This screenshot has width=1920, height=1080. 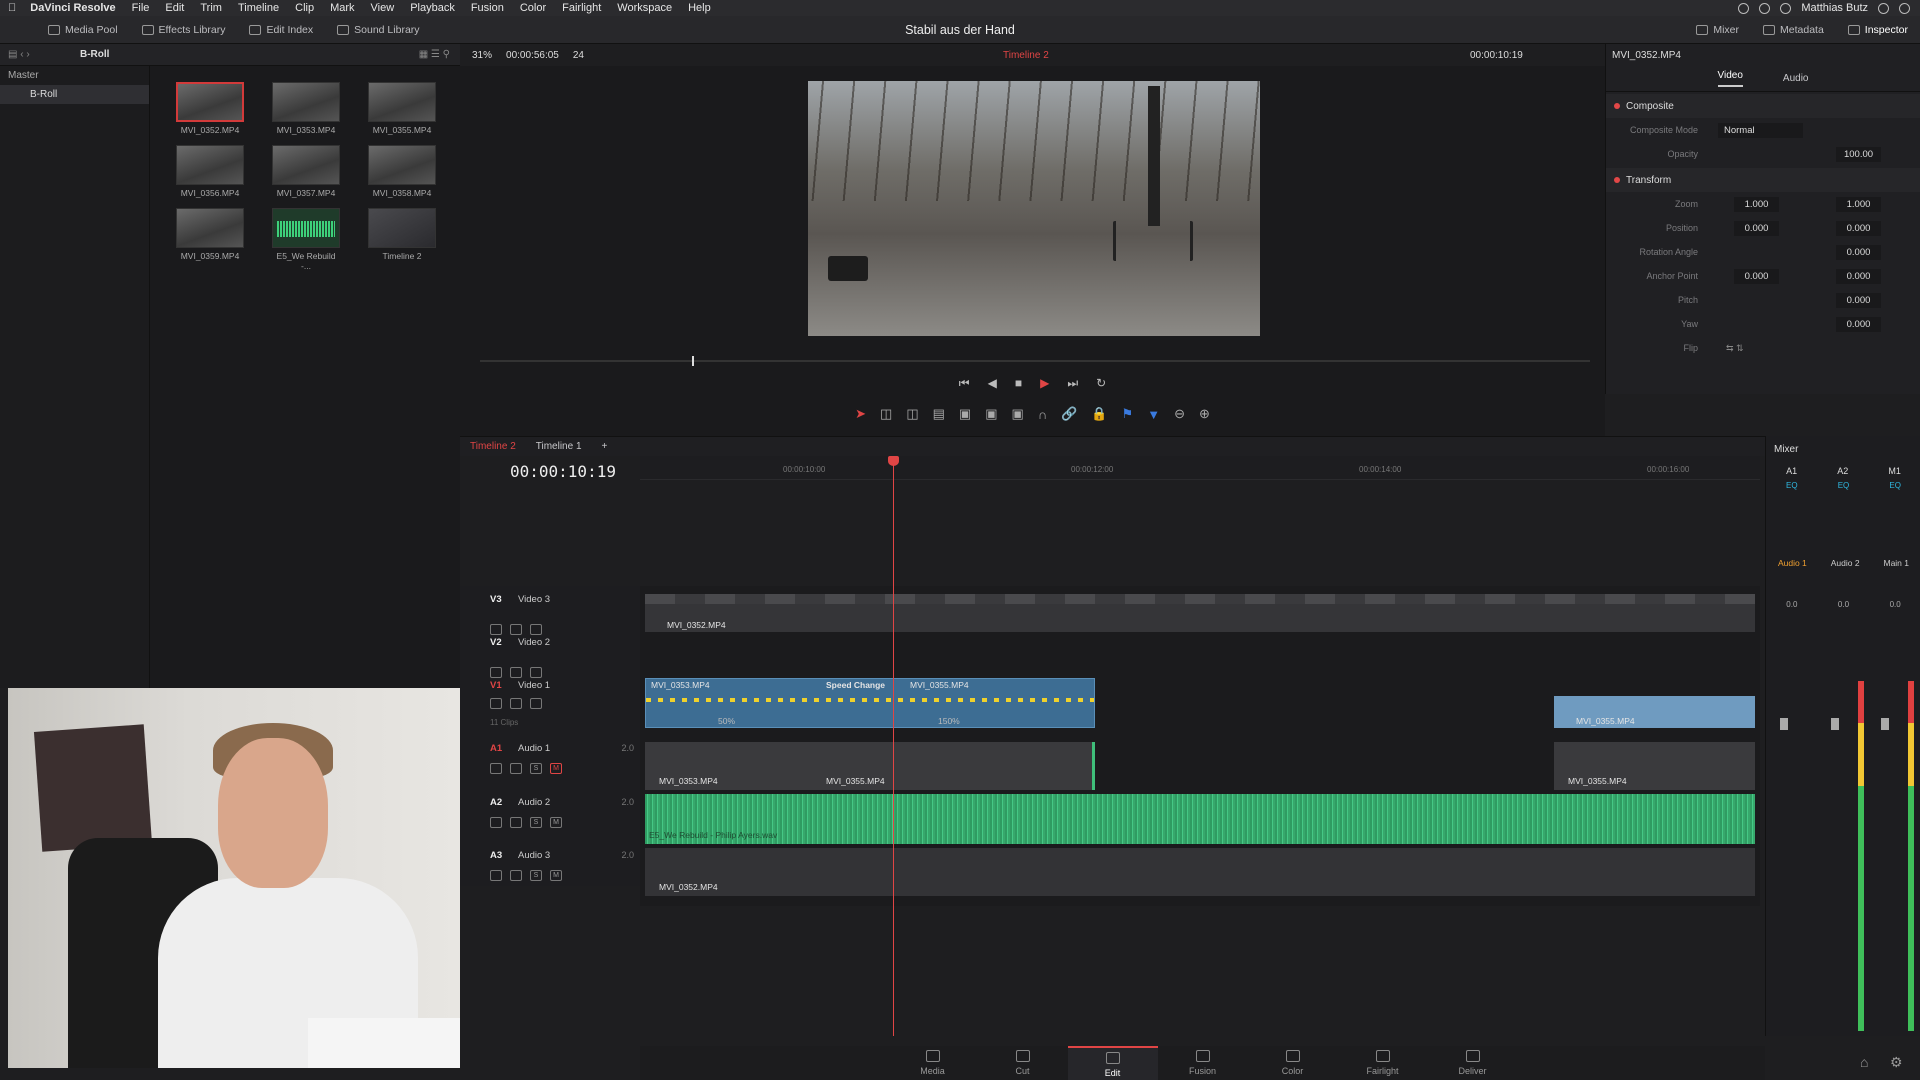 What do you see at coordinates (1756, 204) in the screenshot?
I see `zoom-x-field: 1.000` at bounding box center [1756, 204].